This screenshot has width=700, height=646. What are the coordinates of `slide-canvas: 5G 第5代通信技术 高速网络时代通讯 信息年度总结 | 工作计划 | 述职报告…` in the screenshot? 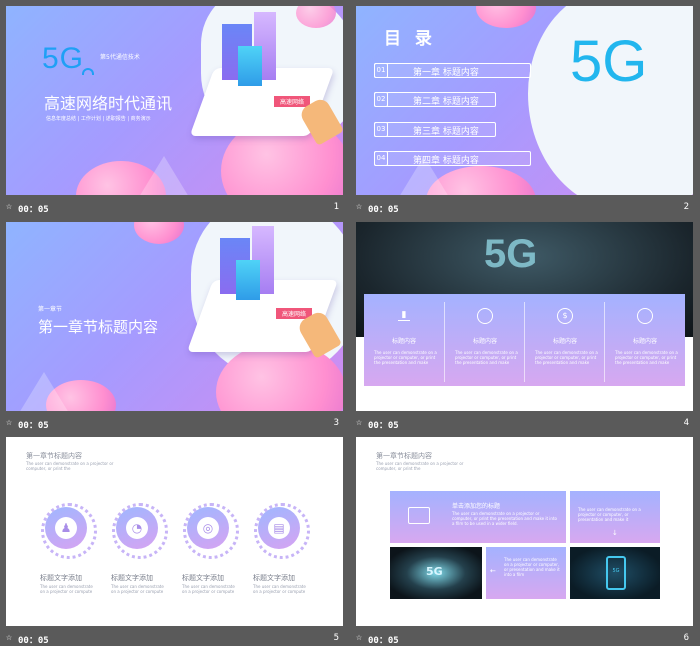 It's located at (174, 100).